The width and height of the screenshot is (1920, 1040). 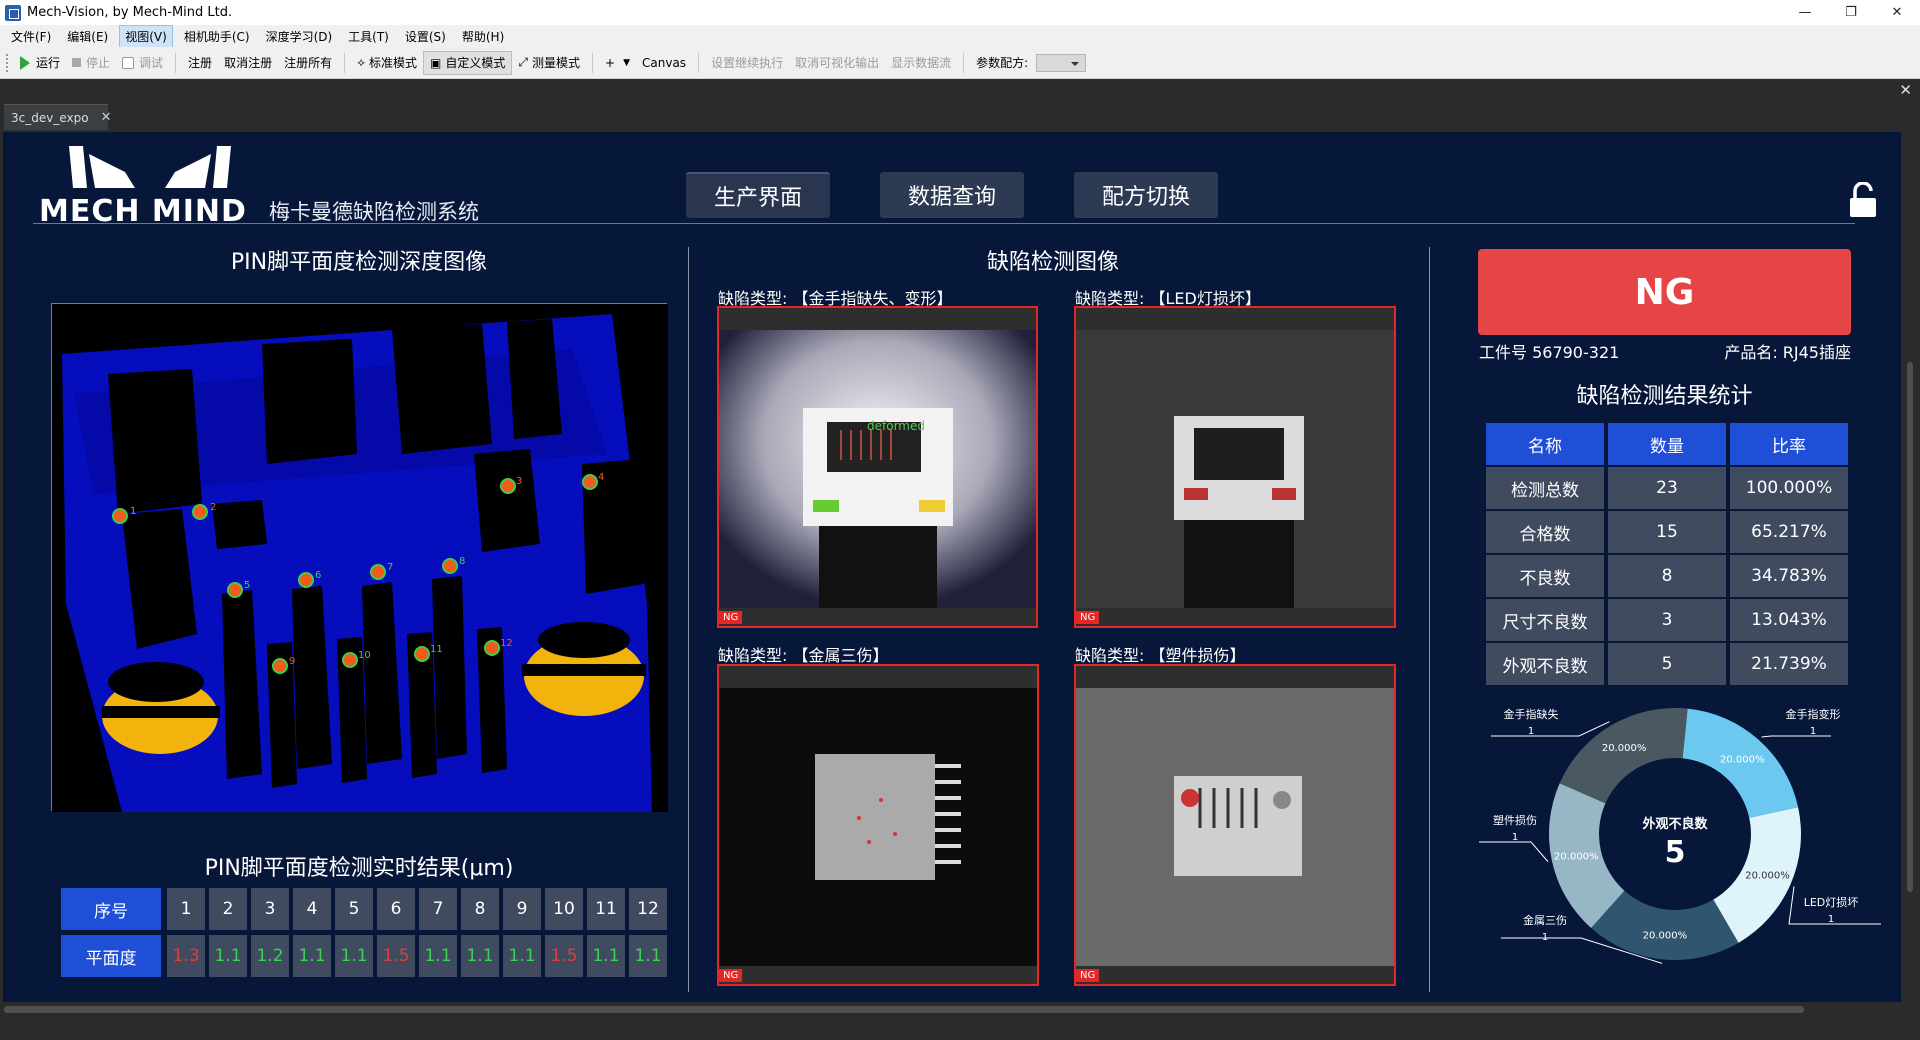 I want to click on pin-planarity-cell: 1.5, so click(x=564, y=956).